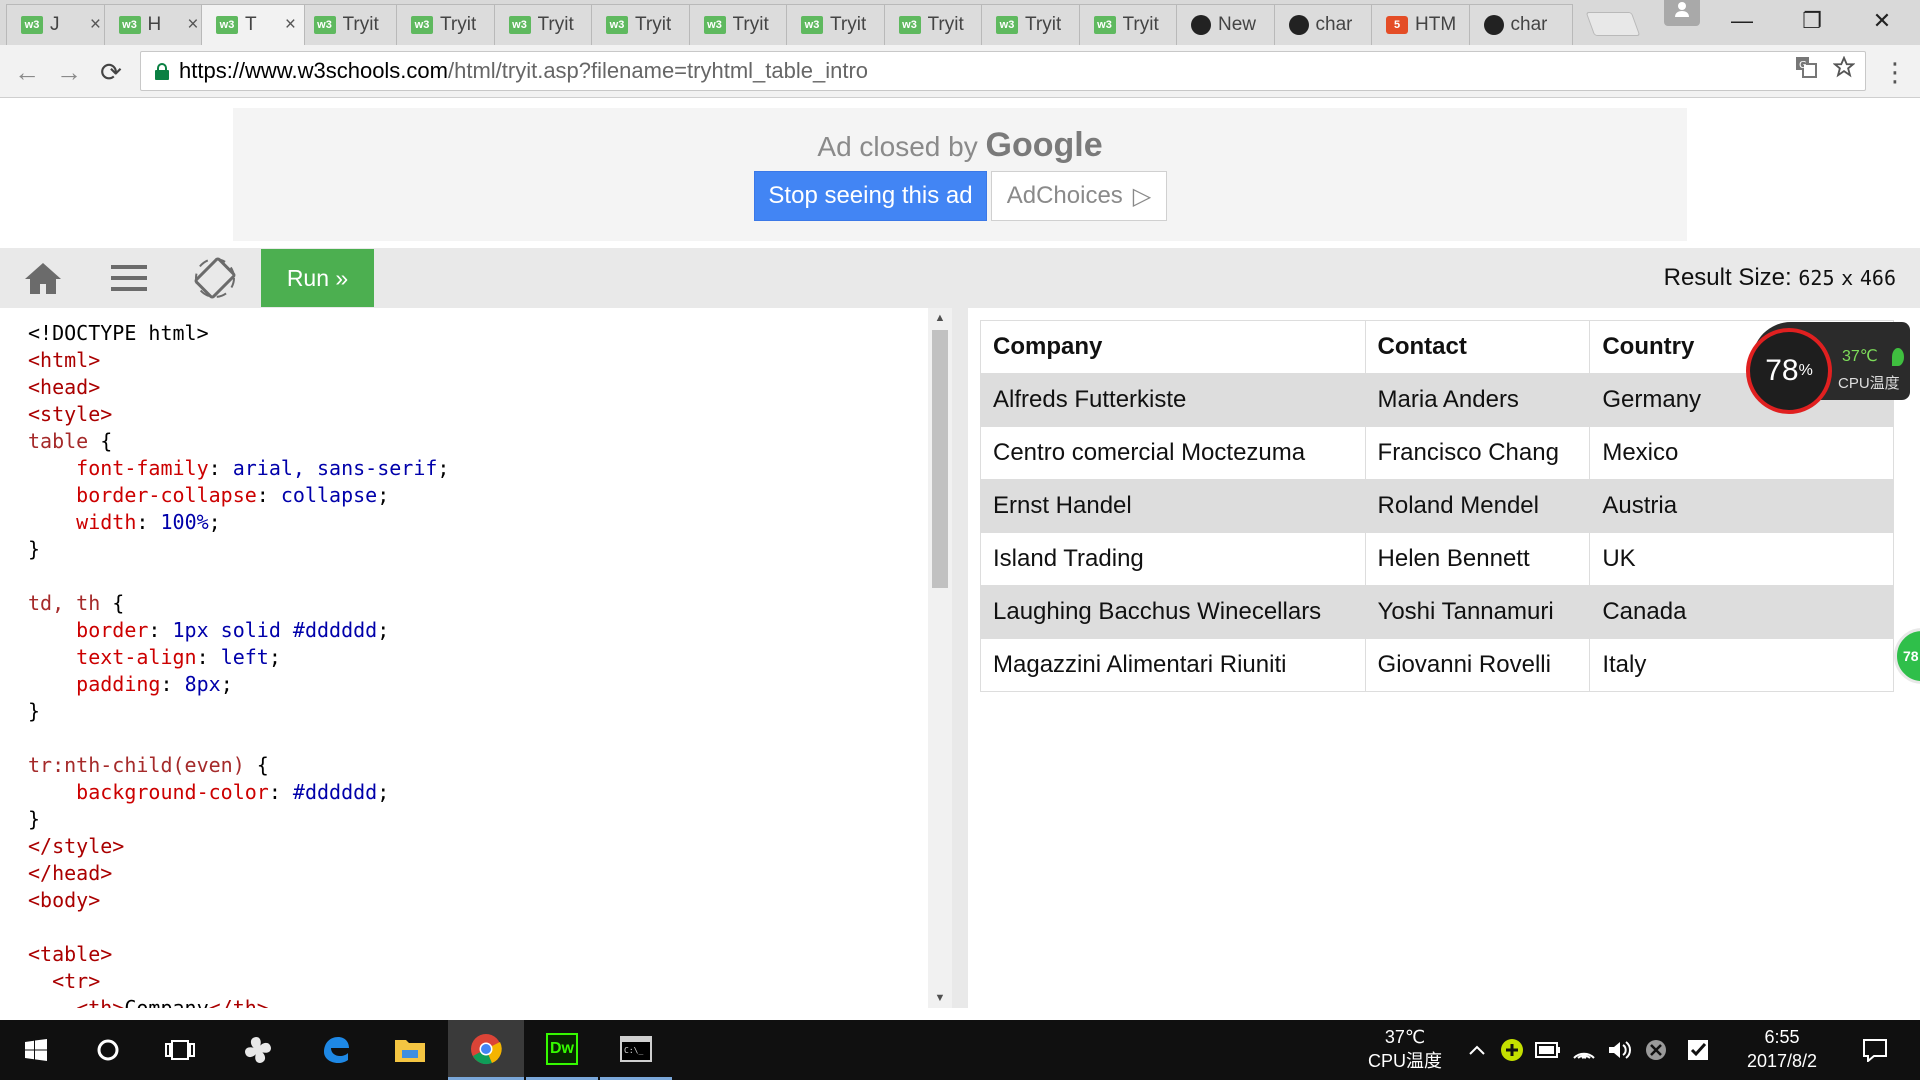 Image resolution: width=1920 pixels, height=1080 pixels. What do you see at coordinates (1742, 21) in the screenshot?
I see `minimize-button: —` at bounding box center [1742, 21].